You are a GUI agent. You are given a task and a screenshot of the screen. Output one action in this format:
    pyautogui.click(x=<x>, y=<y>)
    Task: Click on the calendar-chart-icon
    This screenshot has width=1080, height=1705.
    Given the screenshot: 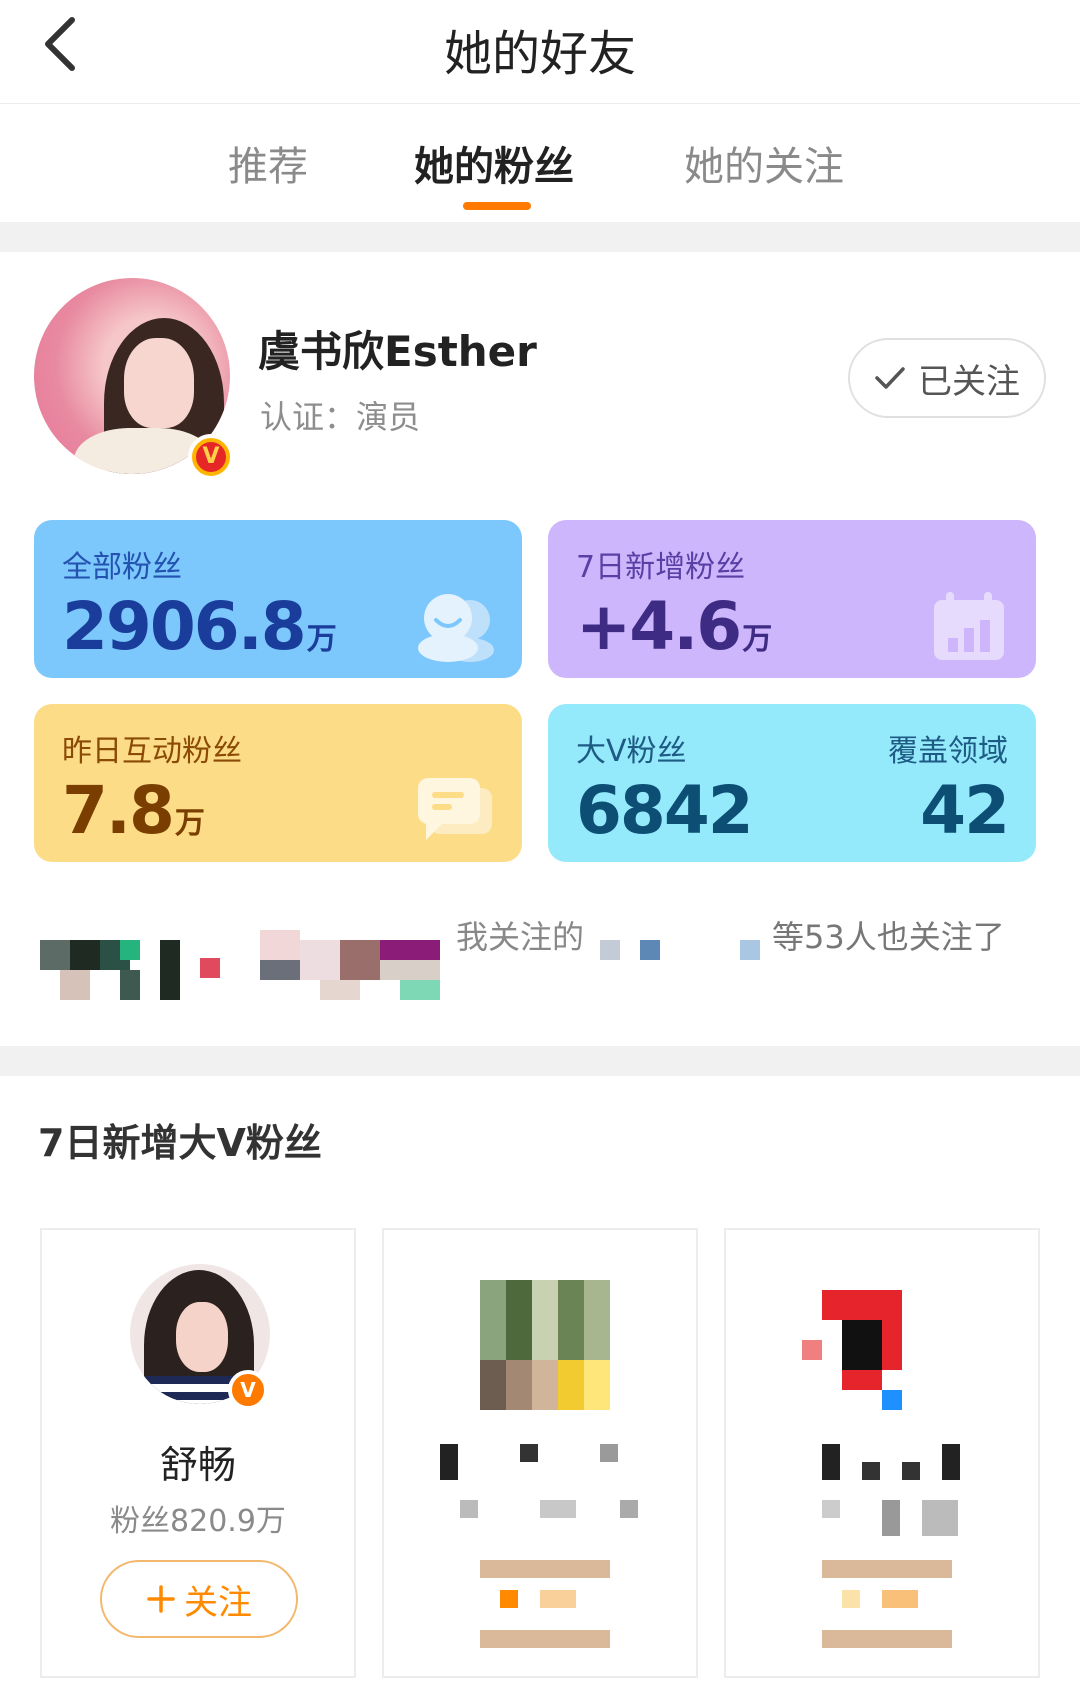 What is the action you would take?
    pyautogui.click(x=969, y=626)
    